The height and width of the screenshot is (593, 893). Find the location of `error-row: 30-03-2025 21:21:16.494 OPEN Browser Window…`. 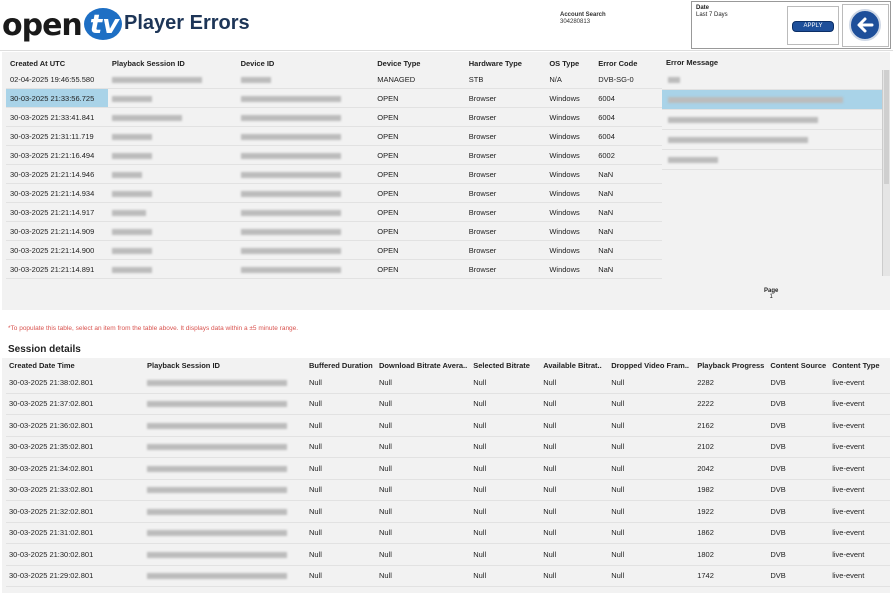

error-row: 30-03-2025 21:21:16.494 OPEN Browser Window… is located at coordinates (334, 155).